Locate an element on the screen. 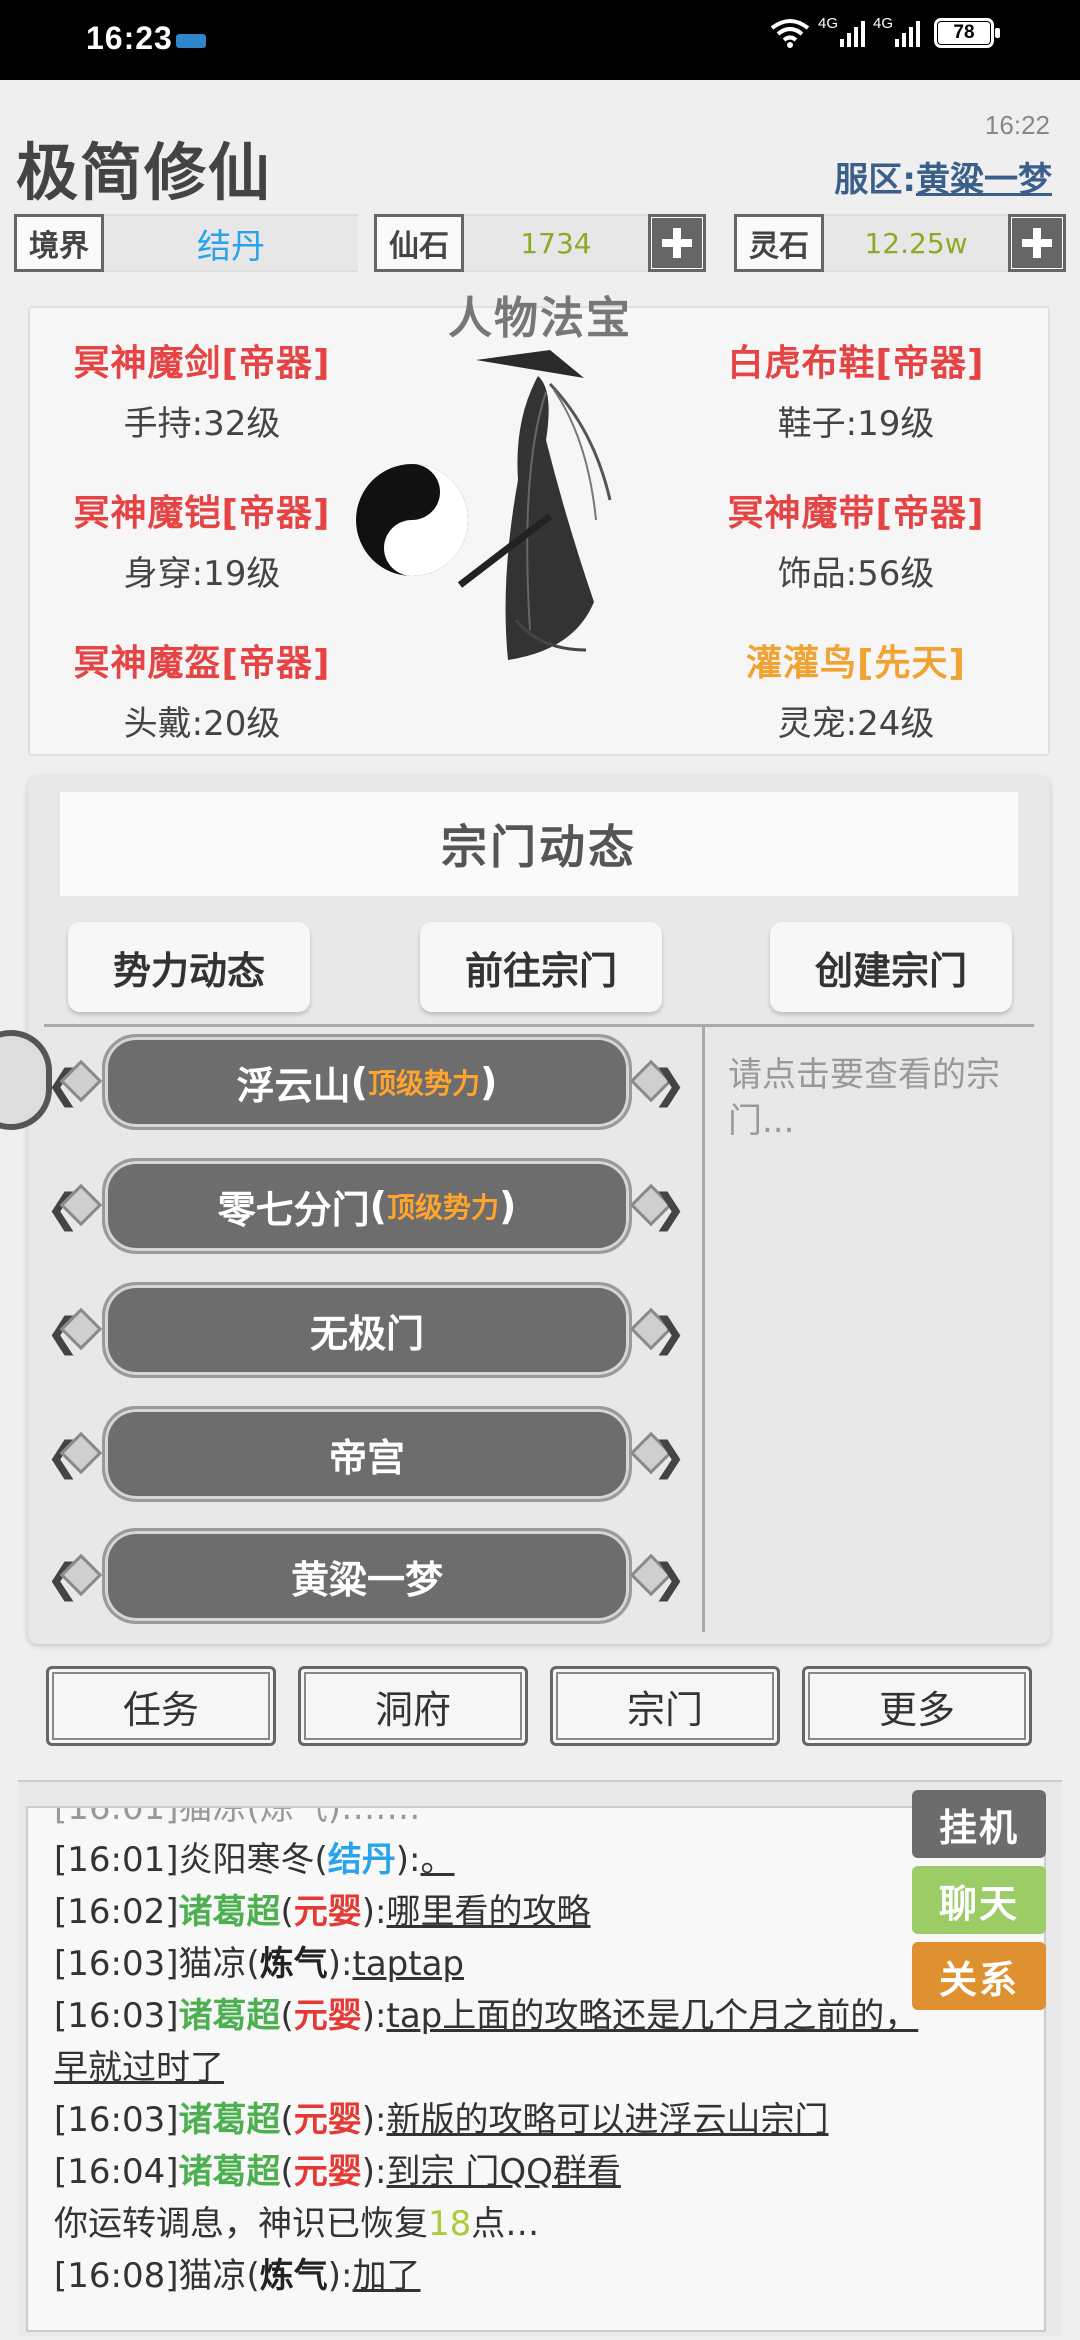 The width and height of the screenshot is (1080, 2340). equip-slot-accessory: 冥神魔带[帝器] 饰品:56级 is located at coordinates (856, 539).